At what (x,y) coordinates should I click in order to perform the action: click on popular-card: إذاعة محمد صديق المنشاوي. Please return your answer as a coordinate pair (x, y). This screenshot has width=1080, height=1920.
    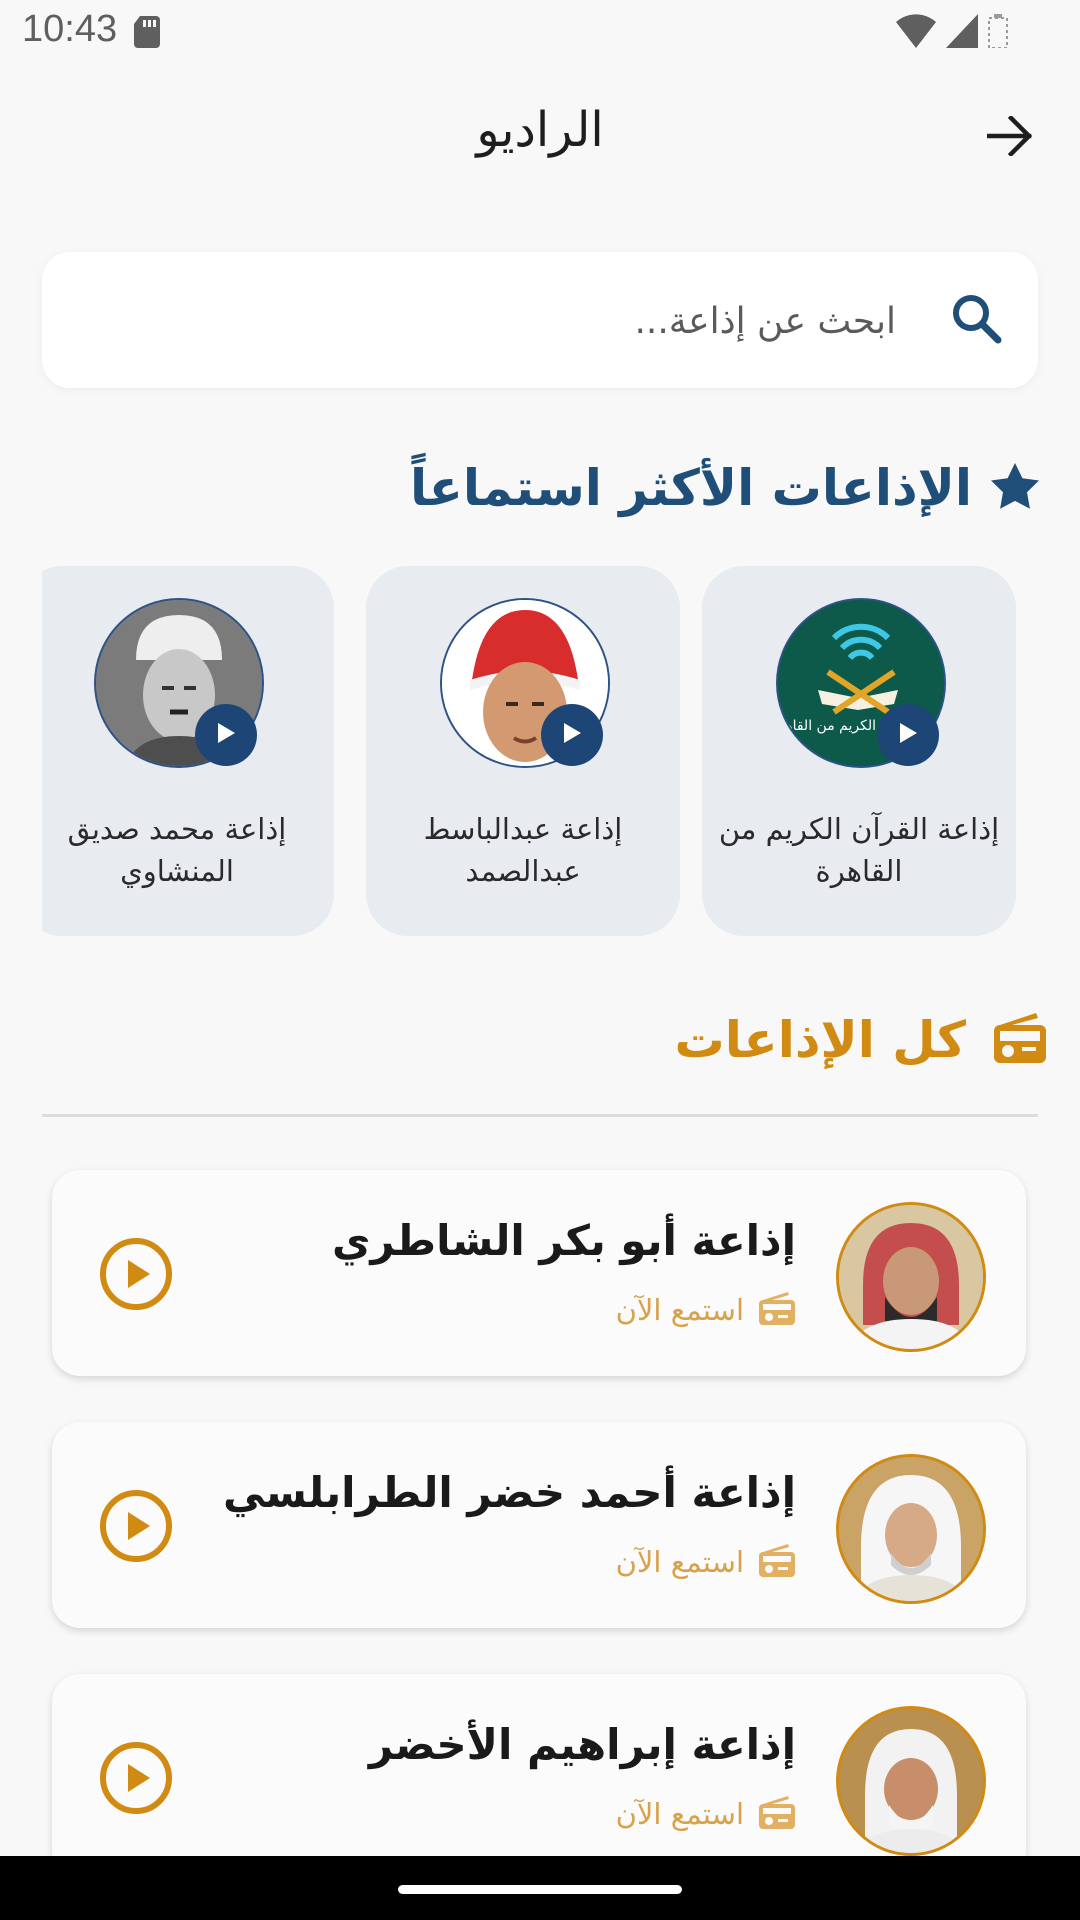
    Looking at the image, I should click on (188, 751).